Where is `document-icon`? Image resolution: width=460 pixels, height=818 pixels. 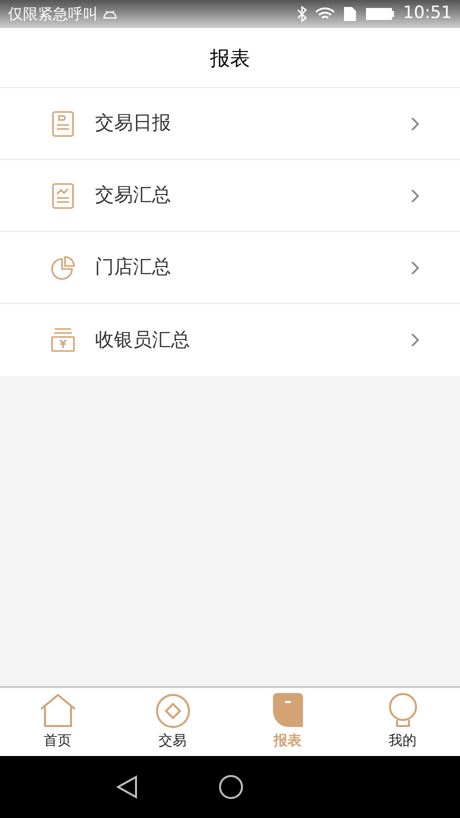 document-icon is located at coordinates (63, 123).